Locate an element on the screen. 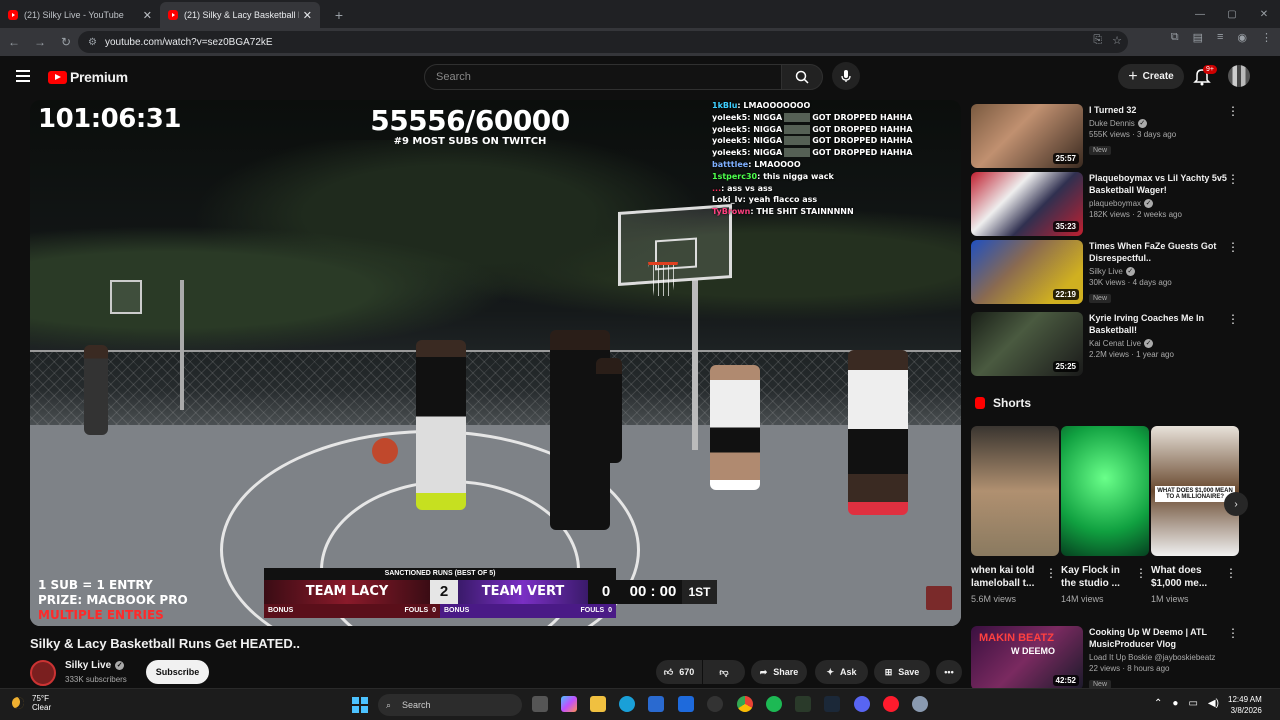 The height and width of the screenshot is (720, 1280). reload-icon: ↻ is located at coordinates (66, 42).